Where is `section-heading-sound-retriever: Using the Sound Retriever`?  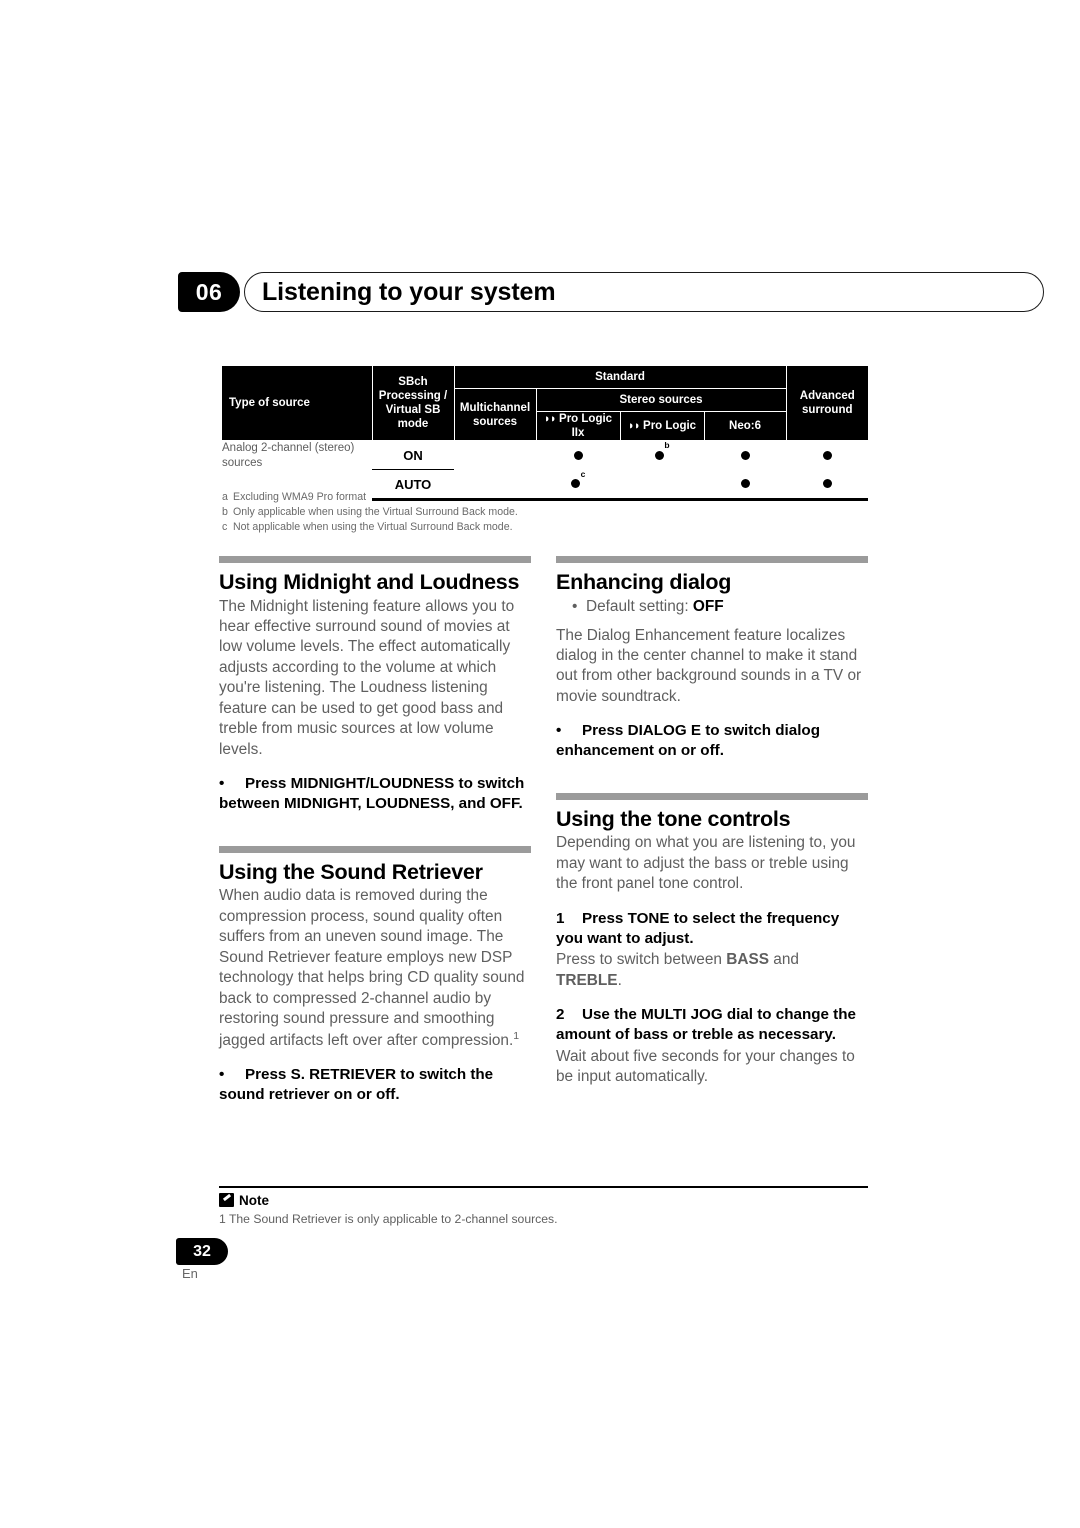 section-heading-sound-retriever: Using the Sound Retriever is located at coordinates (351, 871).